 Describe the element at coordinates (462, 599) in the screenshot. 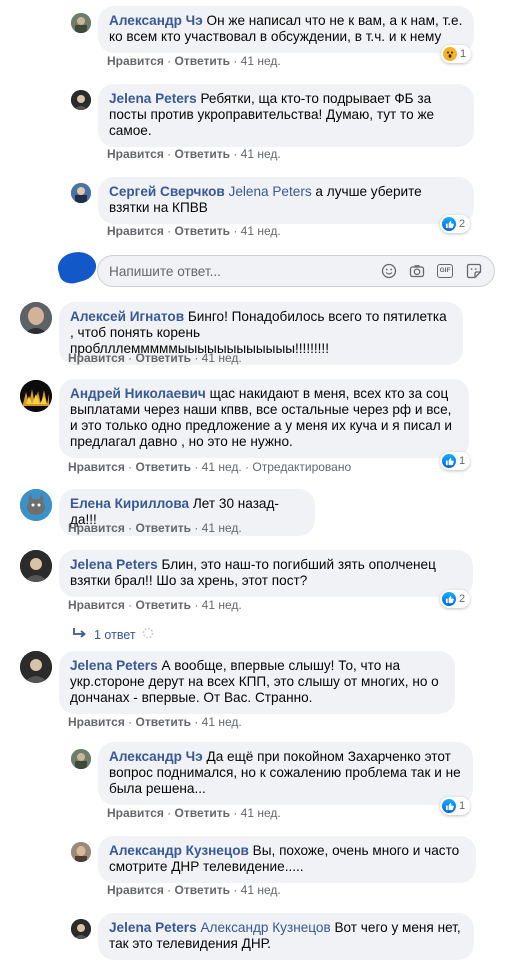

I see `reaction-count: 2` at that location.